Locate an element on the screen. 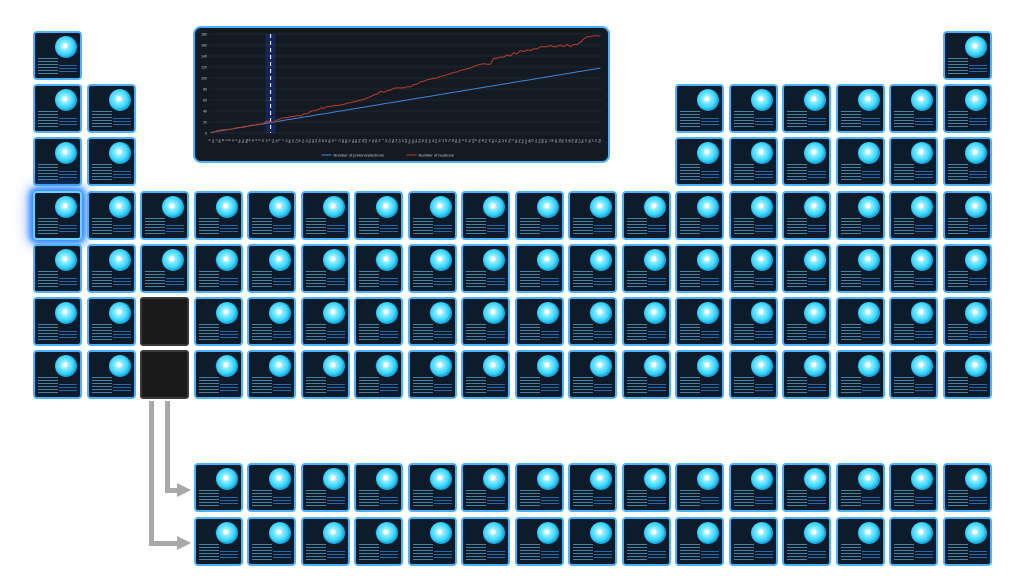  element-tile-ta is located at coordinates (271, 321).